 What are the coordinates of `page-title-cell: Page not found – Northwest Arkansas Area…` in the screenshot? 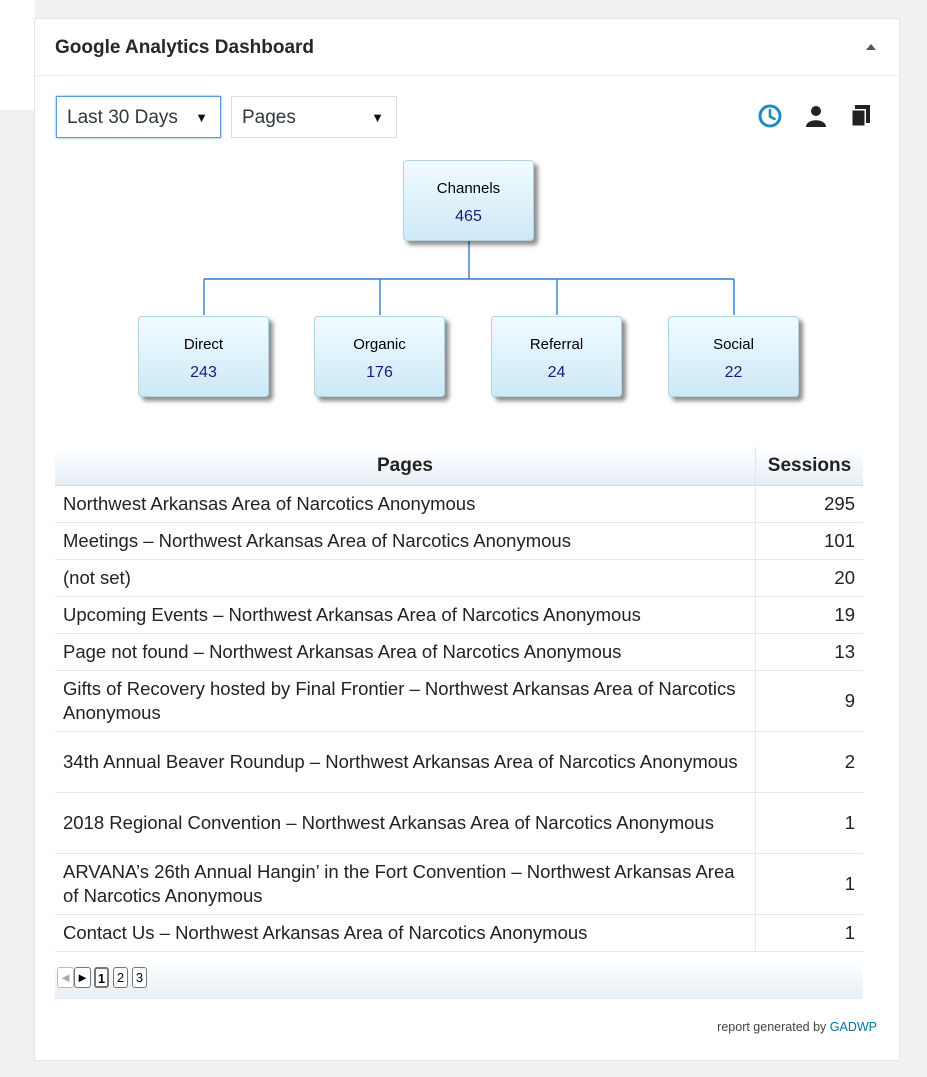 It's located at (405, 652).